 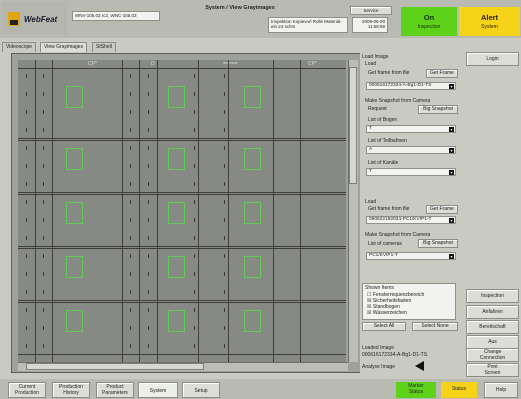 I want to click on on-status-sub: Inspection, so click(x=429, y=27).